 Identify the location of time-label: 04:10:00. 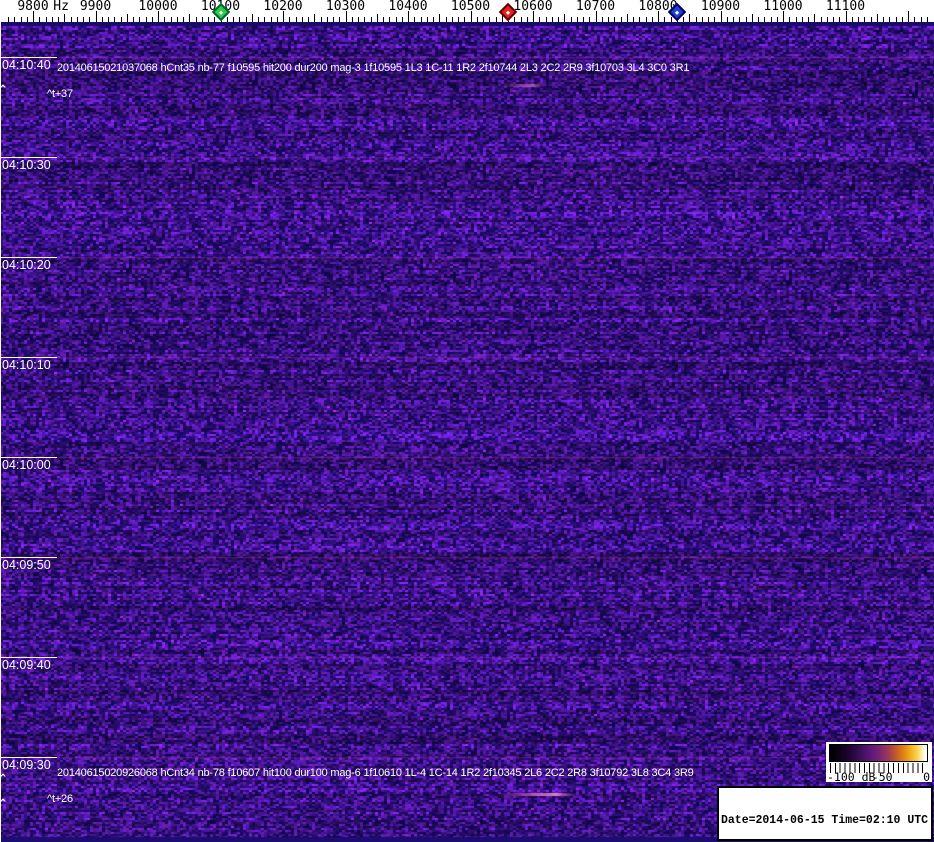
(26, 465).